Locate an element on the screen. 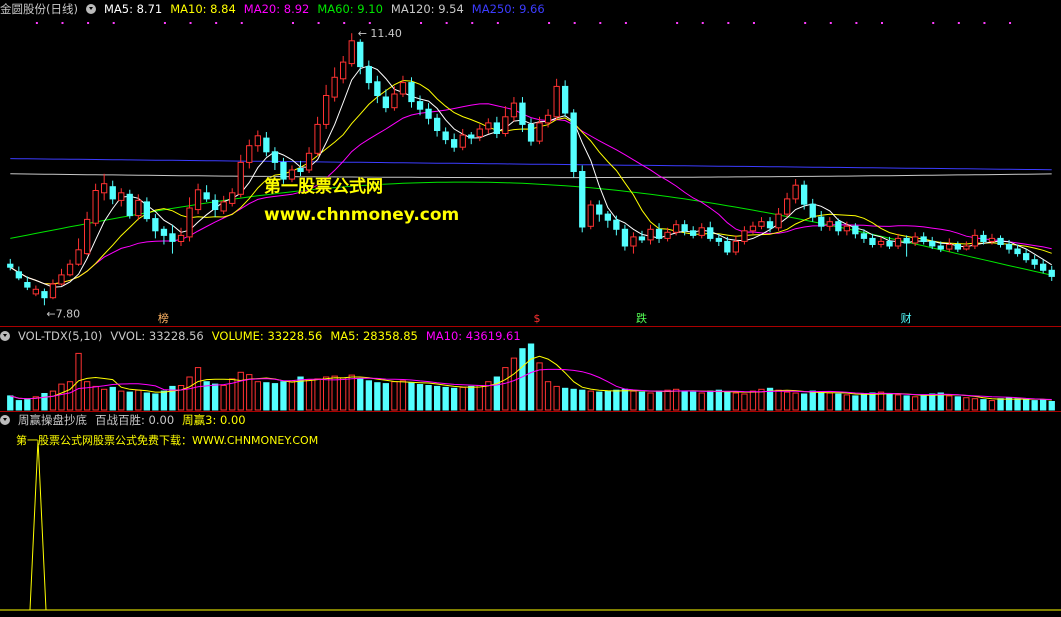  watermark-url: www.chnmoney.com is located at coordinates (362, 215).